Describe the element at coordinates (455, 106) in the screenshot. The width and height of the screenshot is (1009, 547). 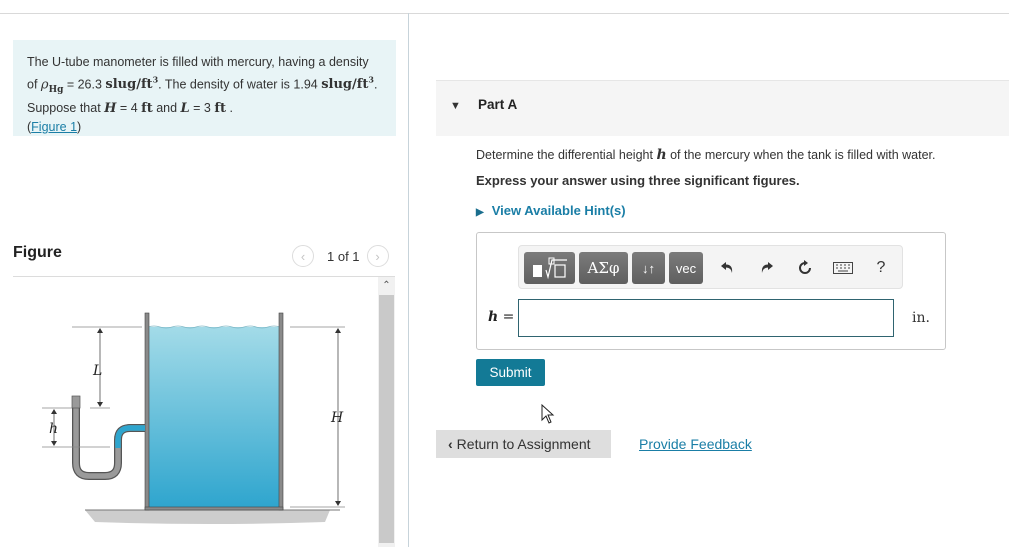
I see `collapse-caret-icon: ▼` at that location.